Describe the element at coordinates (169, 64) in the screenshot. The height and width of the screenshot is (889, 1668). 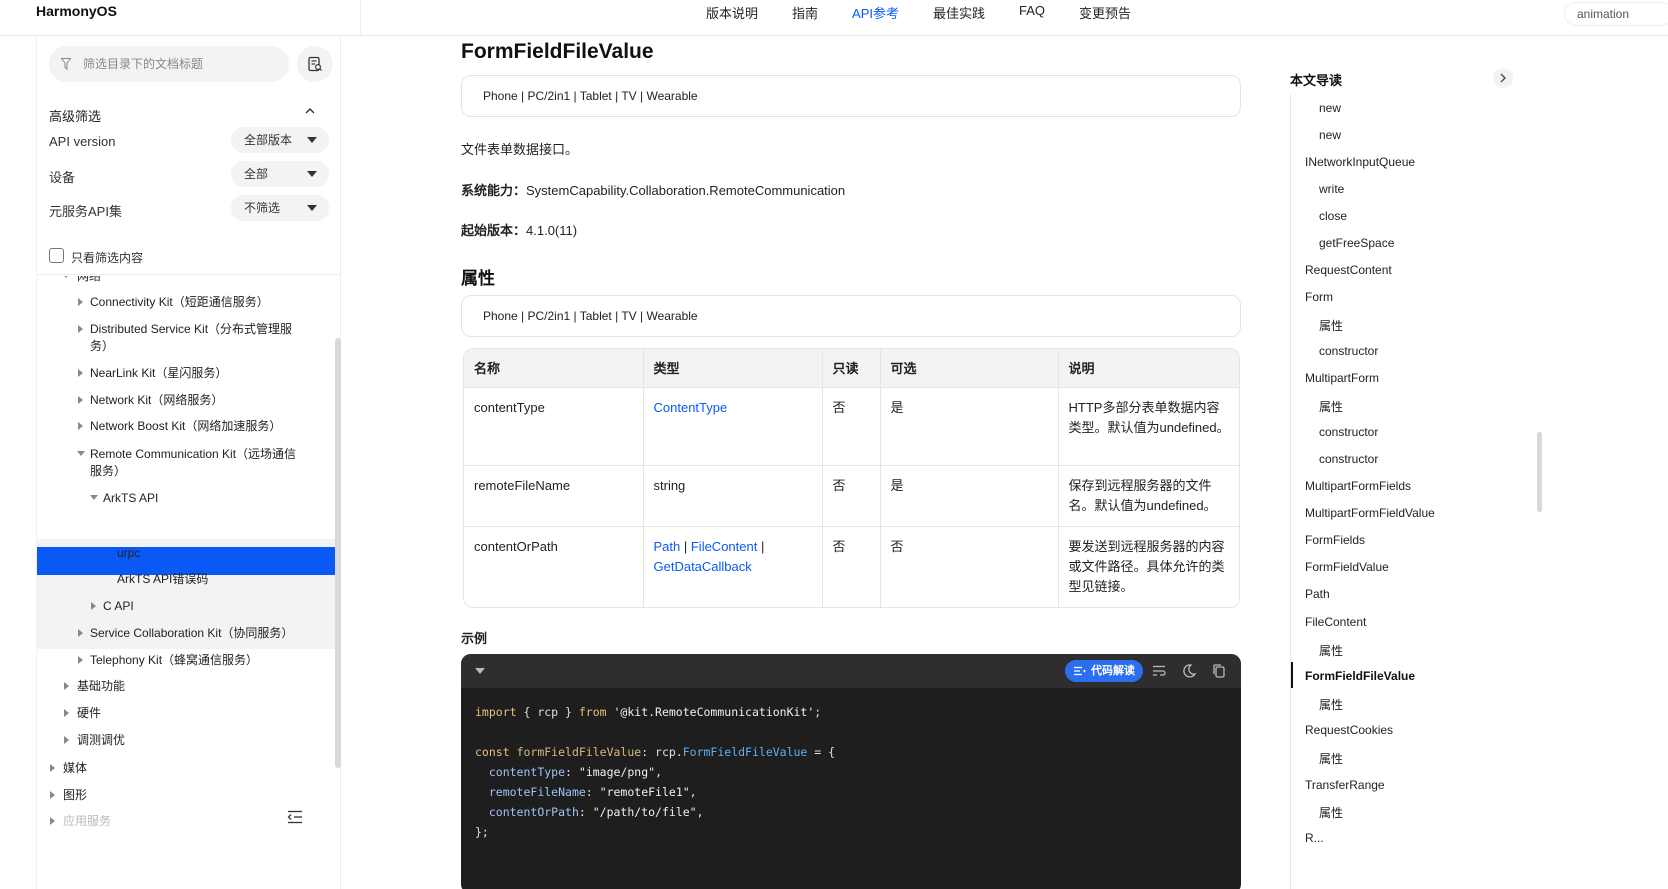
I see `doc-filter-input: 筛选目录下的文档标题` at that location.